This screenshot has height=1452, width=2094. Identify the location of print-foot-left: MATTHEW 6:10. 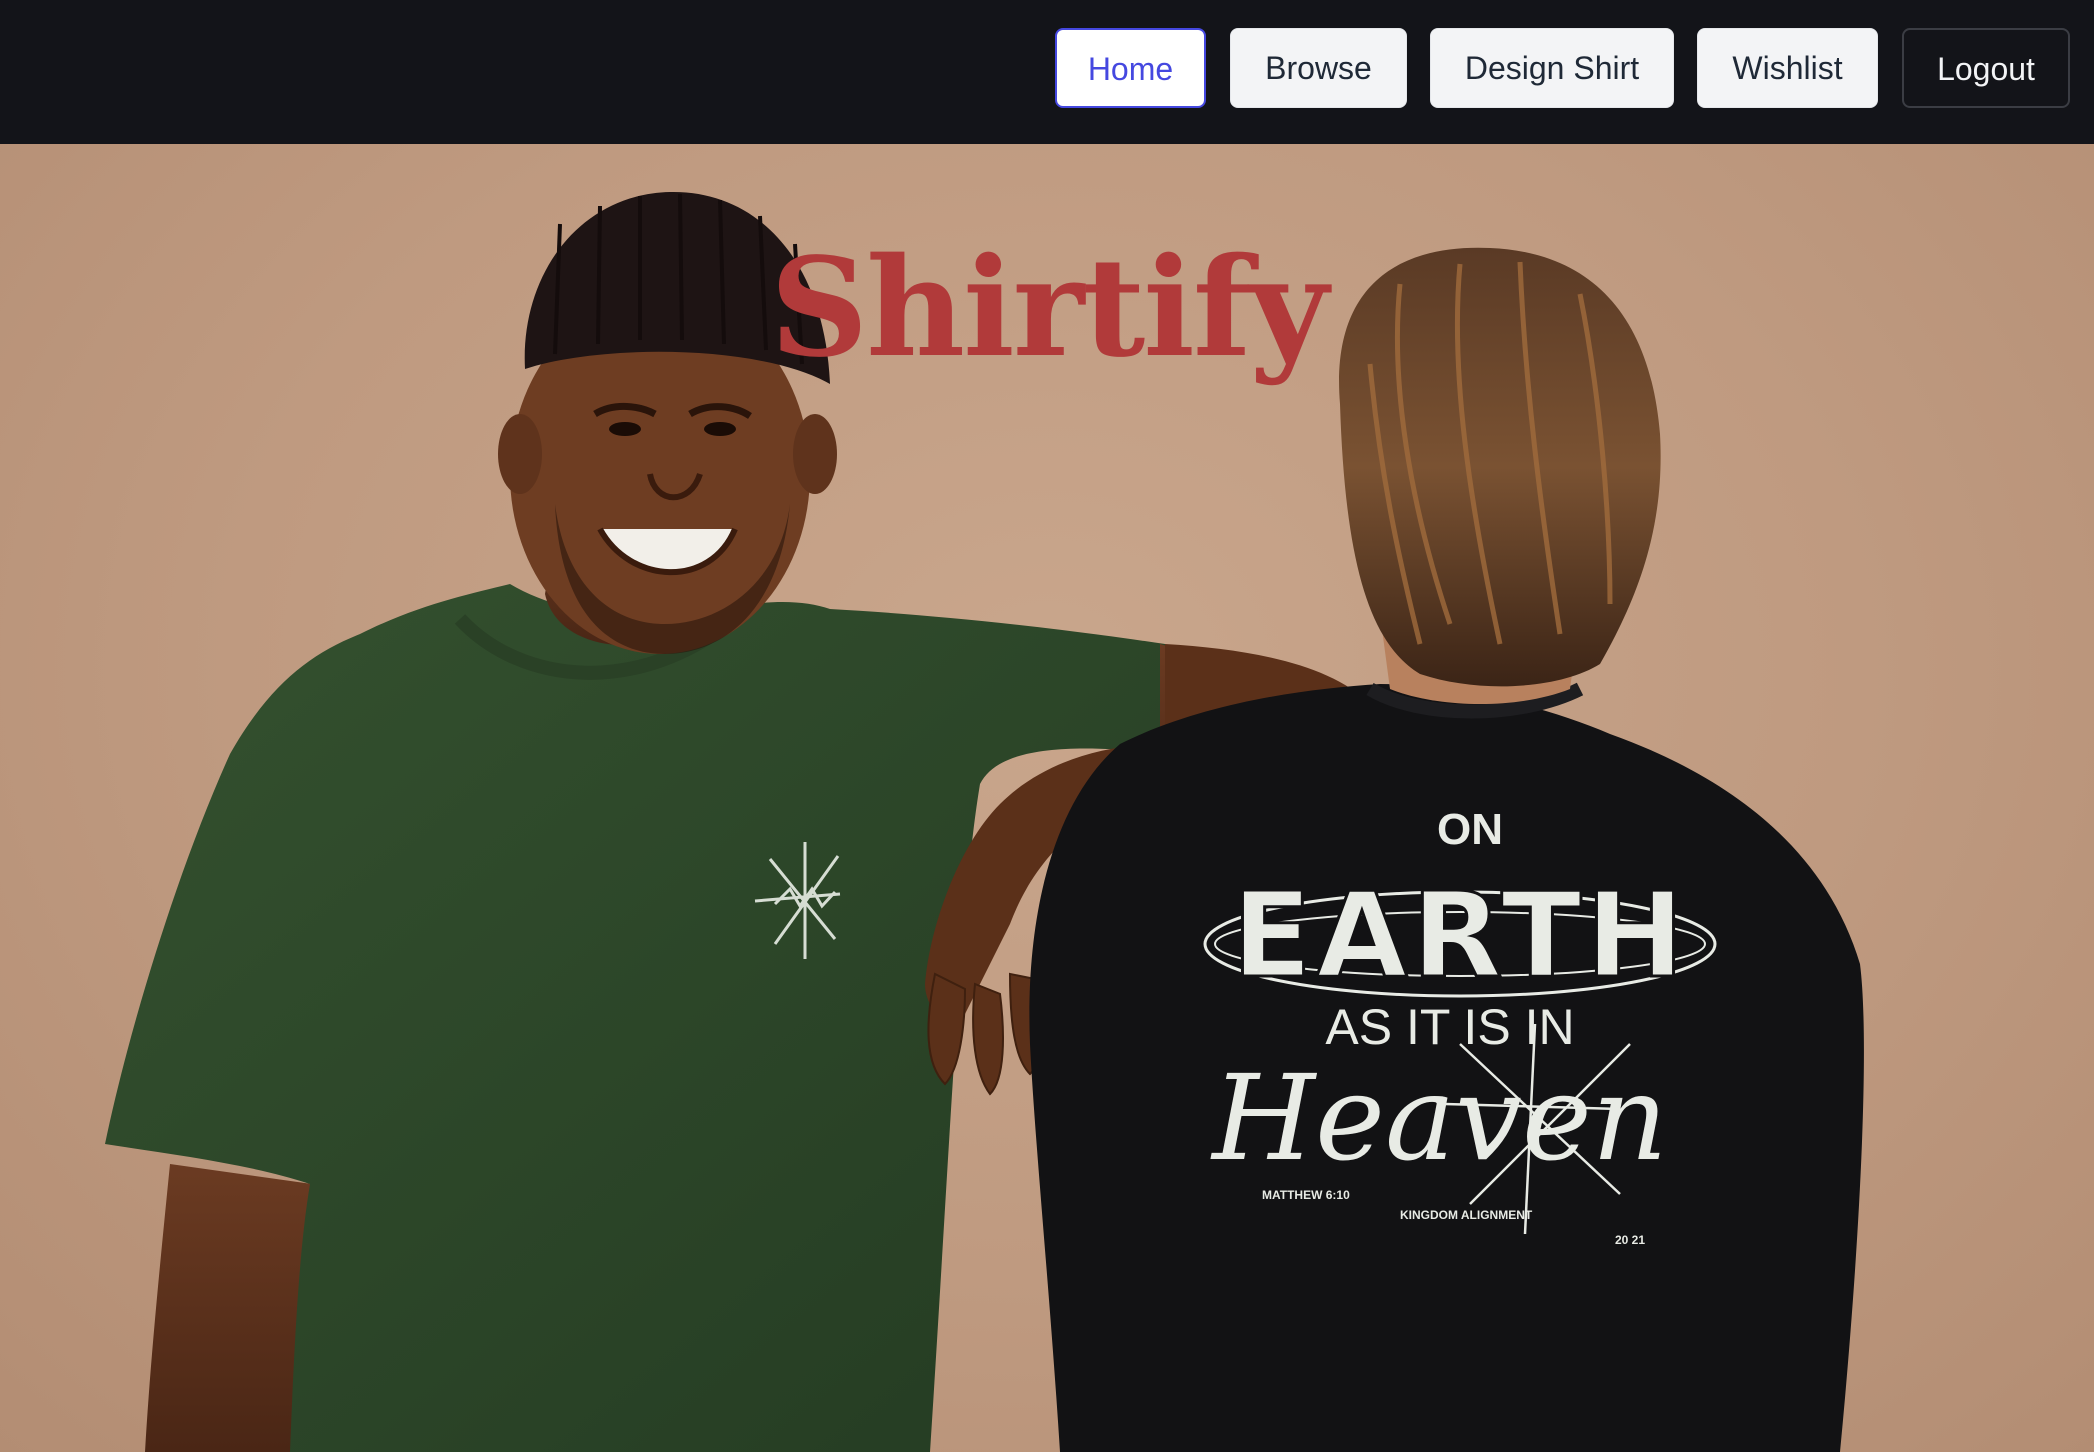
(1306, 1195).